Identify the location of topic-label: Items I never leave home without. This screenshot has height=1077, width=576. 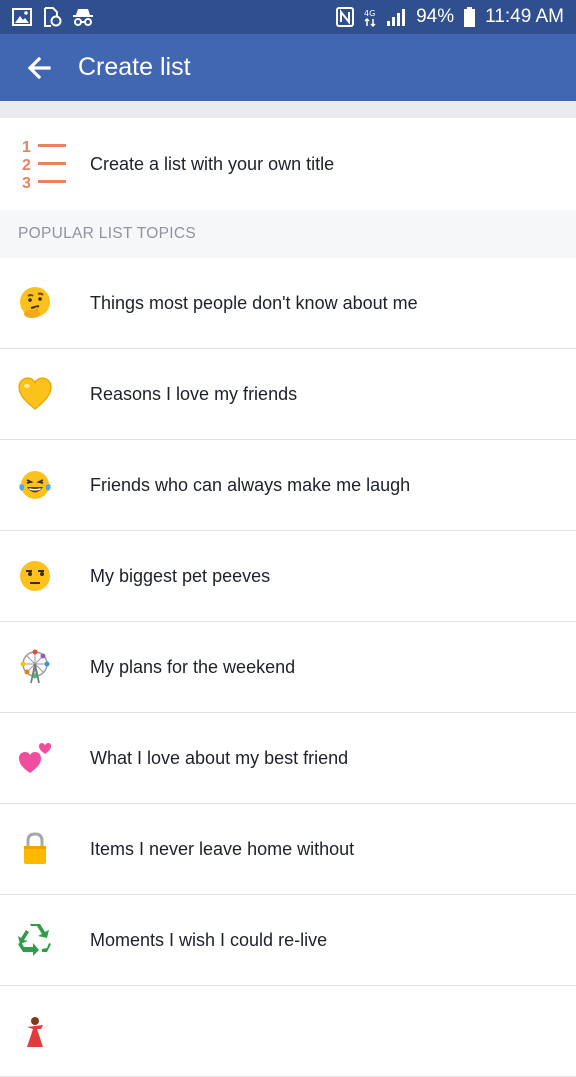
(222, 848).